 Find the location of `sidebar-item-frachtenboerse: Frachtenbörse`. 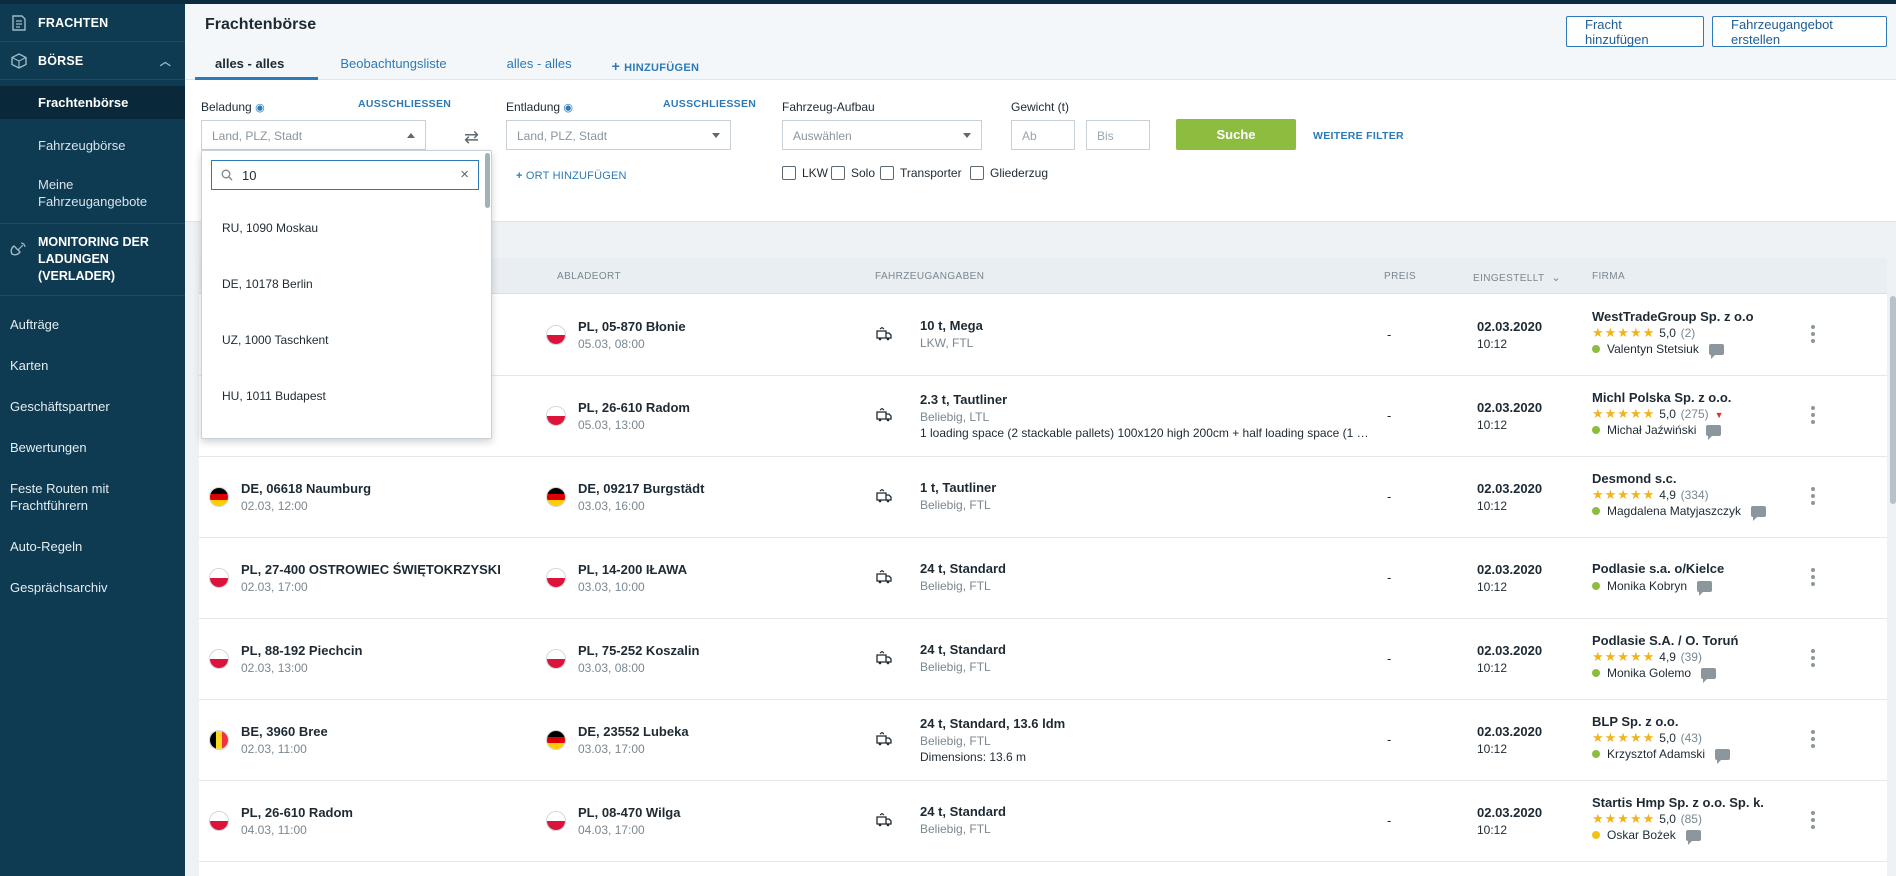

sidebar-item-frachtenboerse: Frachtenbörse is located at coordinates (92, 102).